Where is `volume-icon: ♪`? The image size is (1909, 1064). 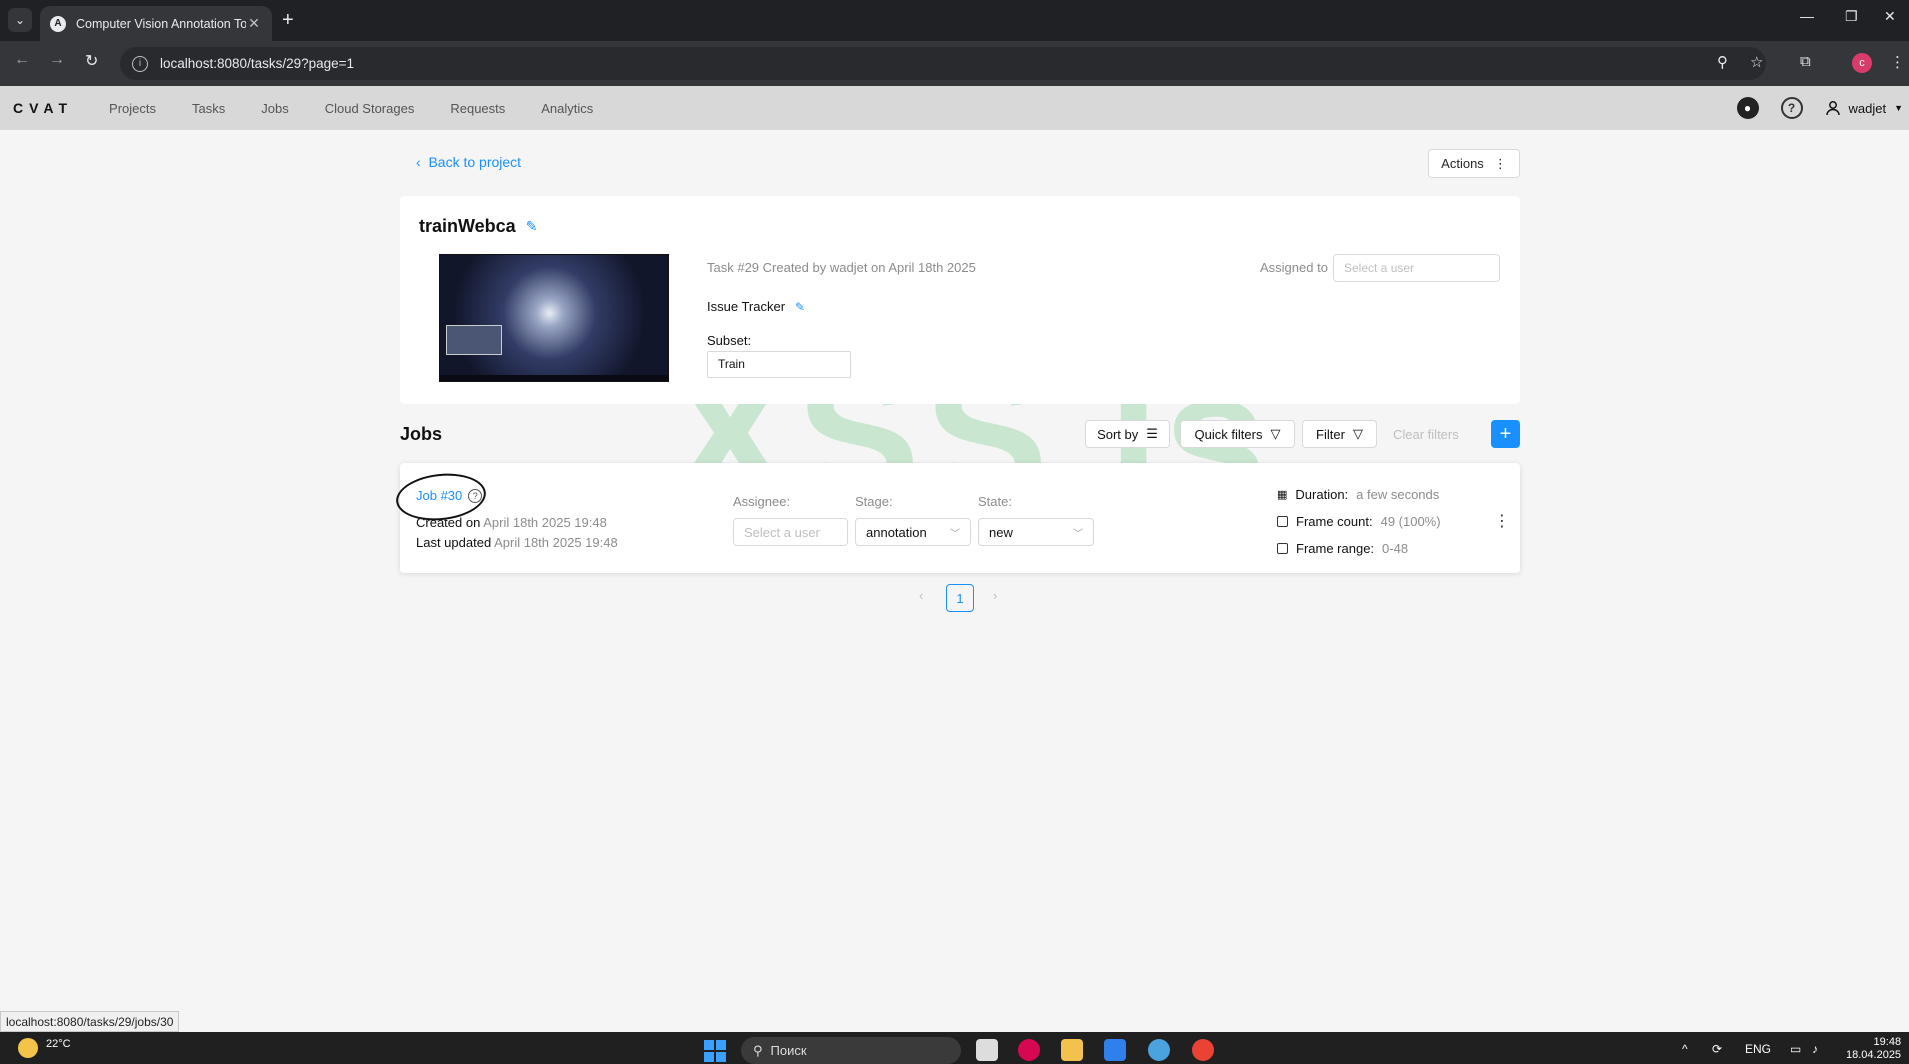
volume-icon: ♪ is located at coordinates (1815, 1049).